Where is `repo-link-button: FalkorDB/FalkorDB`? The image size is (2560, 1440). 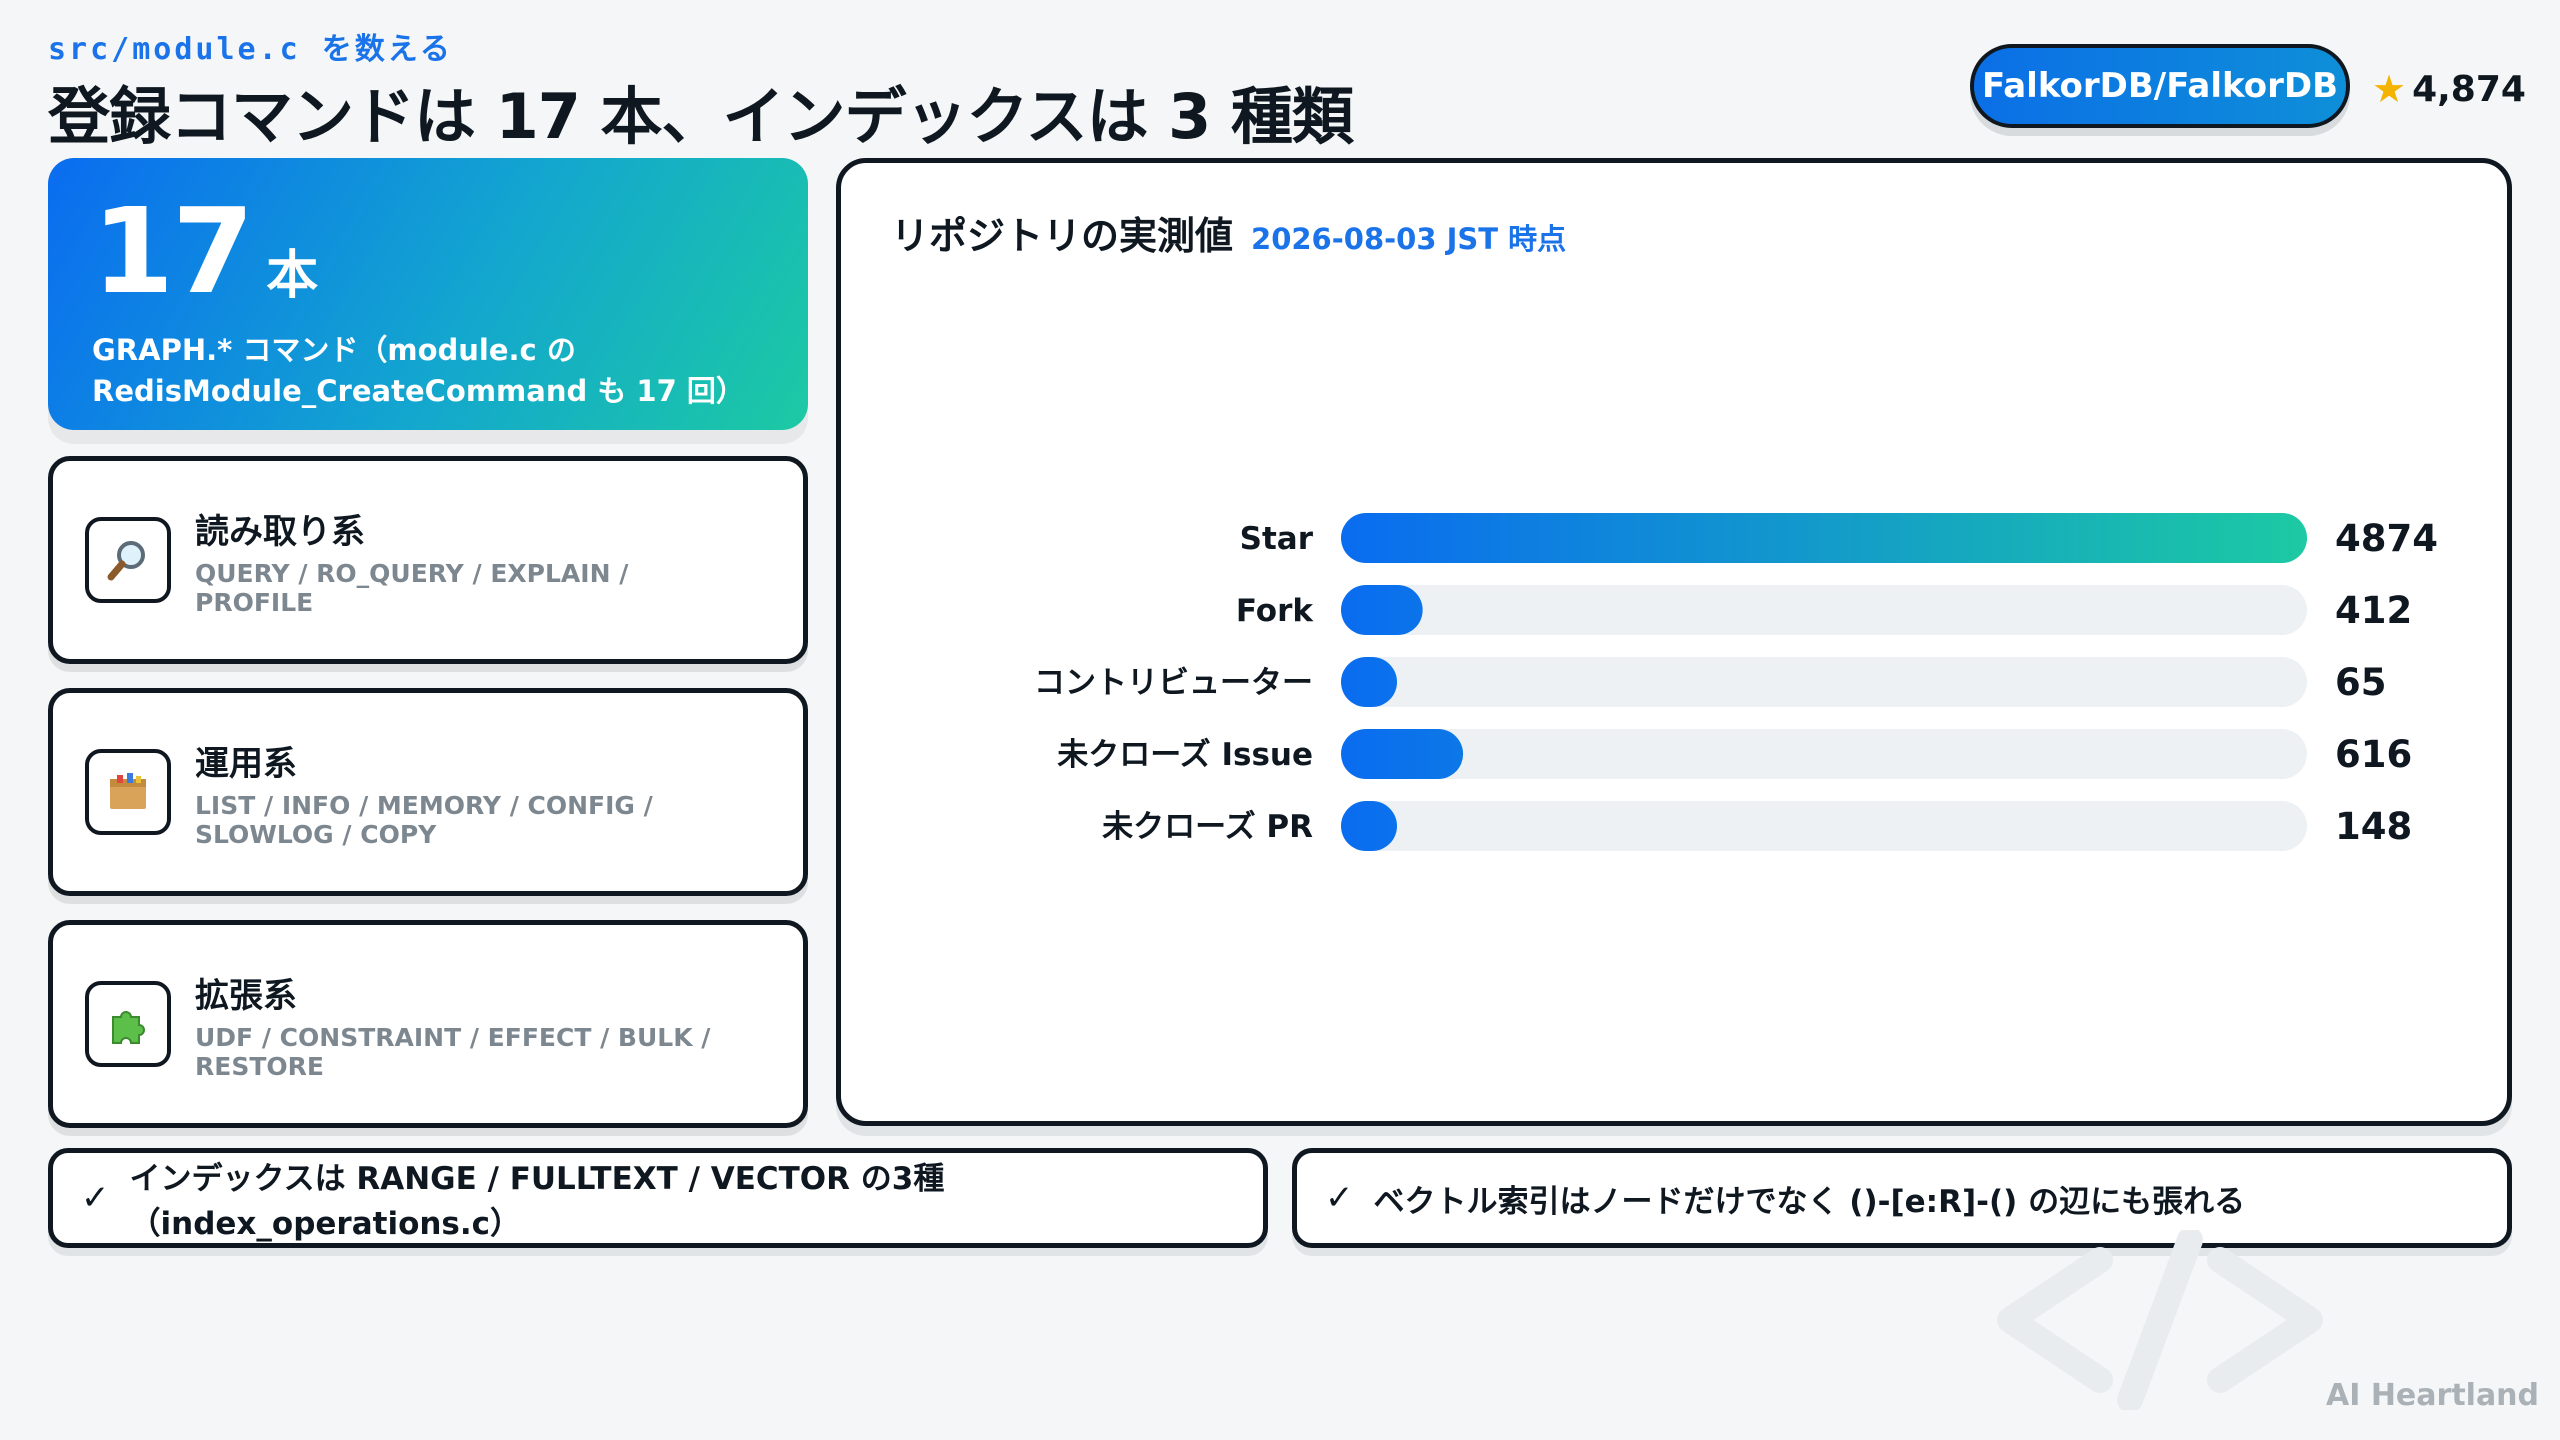 repo-link-button: FalkorDB/FalkorDB is located at coordinates (2160, 86).